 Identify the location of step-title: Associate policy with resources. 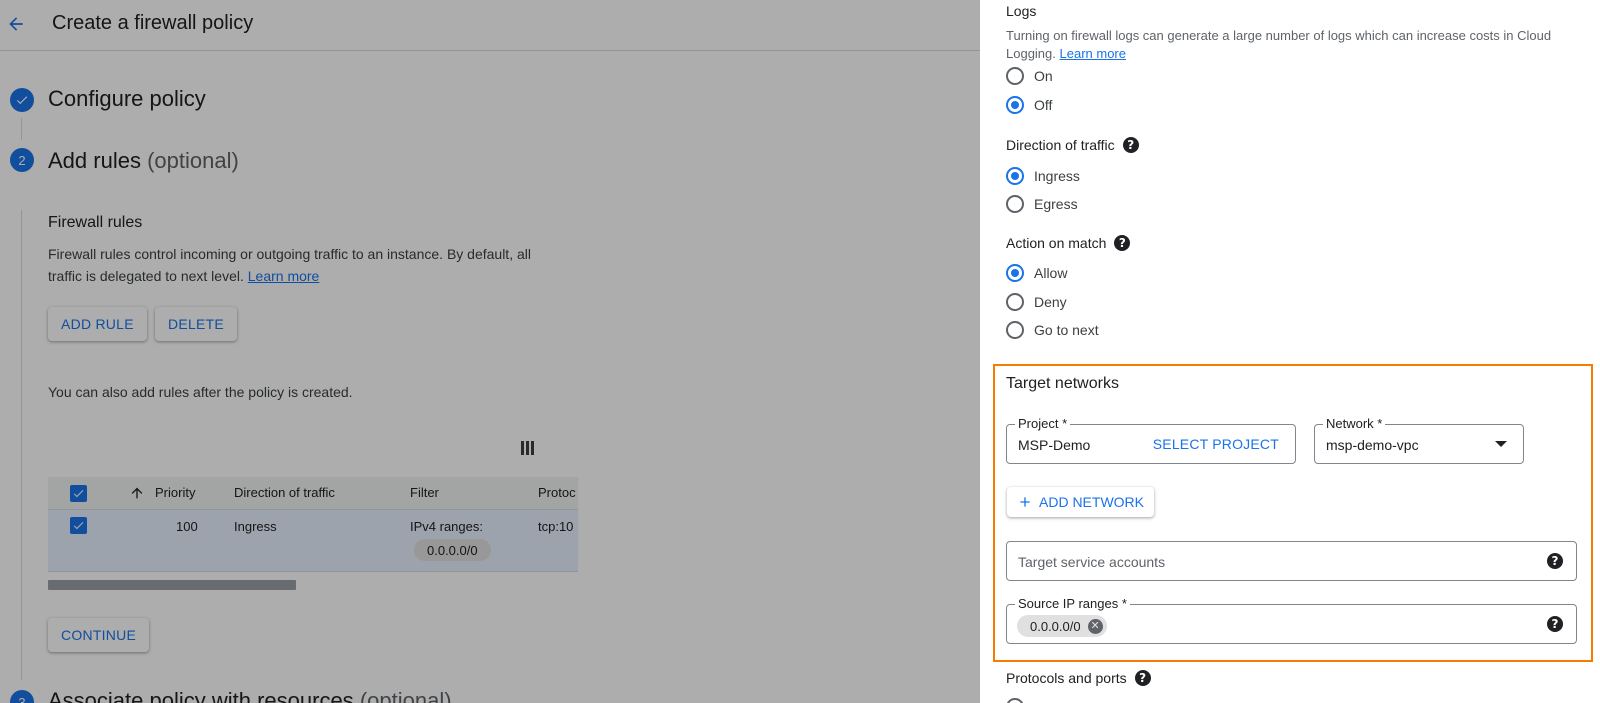
(201, 695).